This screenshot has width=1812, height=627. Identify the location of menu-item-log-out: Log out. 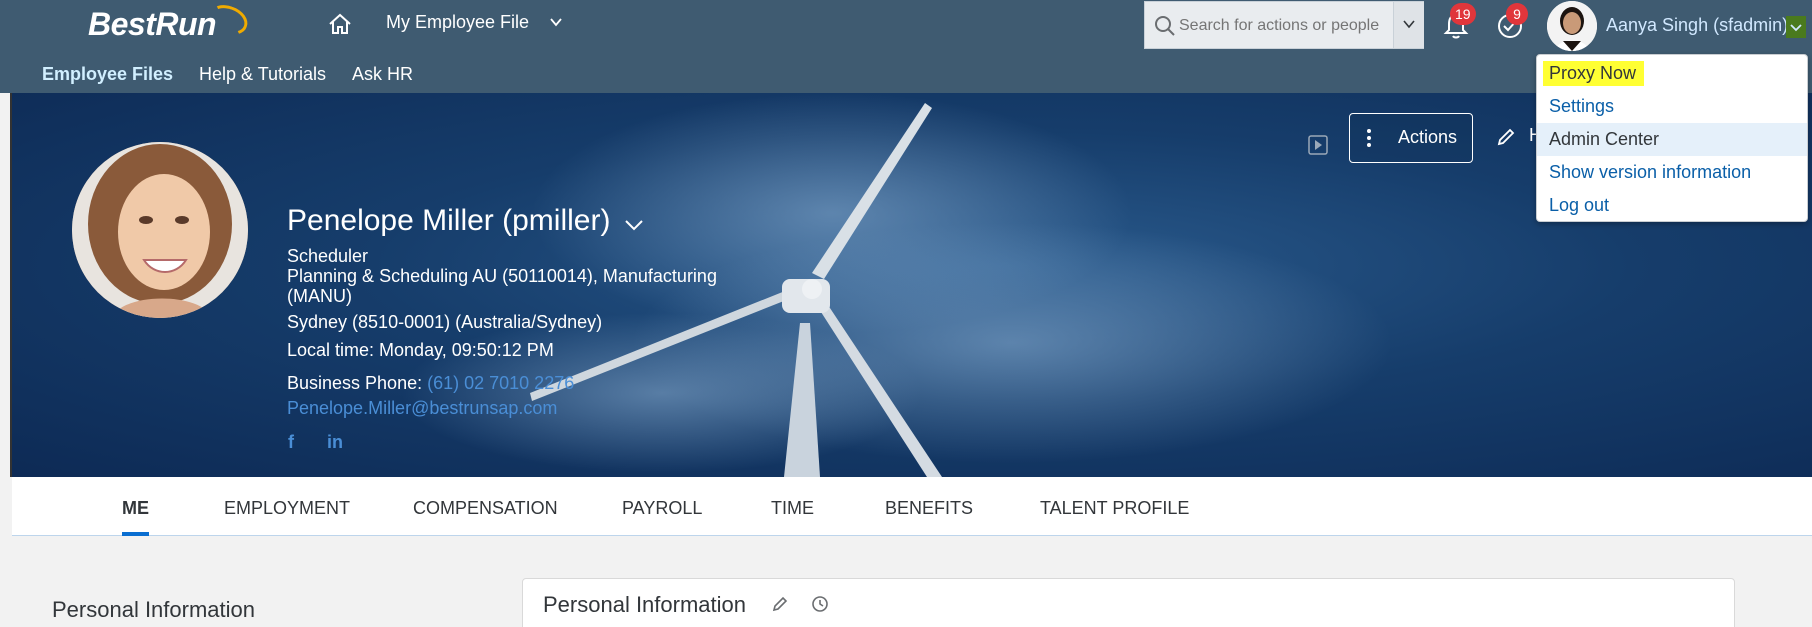
(1672, 205).